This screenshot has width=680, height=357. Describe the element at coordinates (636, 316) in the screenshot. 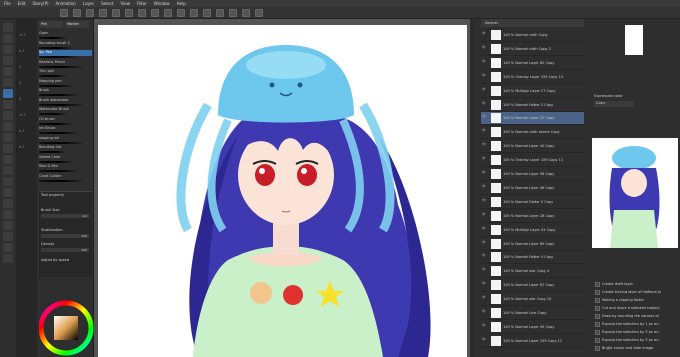

I see `history-item: Draw by rounding the corners of` at that location.